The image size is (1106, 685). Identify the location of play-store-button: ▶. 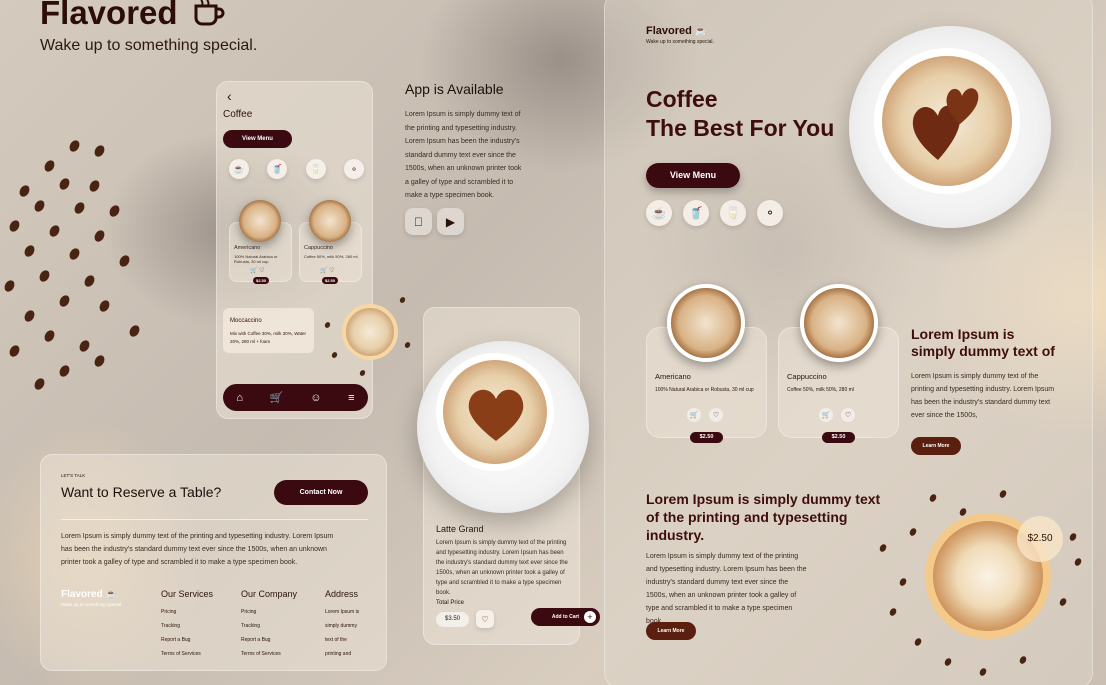
(450, 221).